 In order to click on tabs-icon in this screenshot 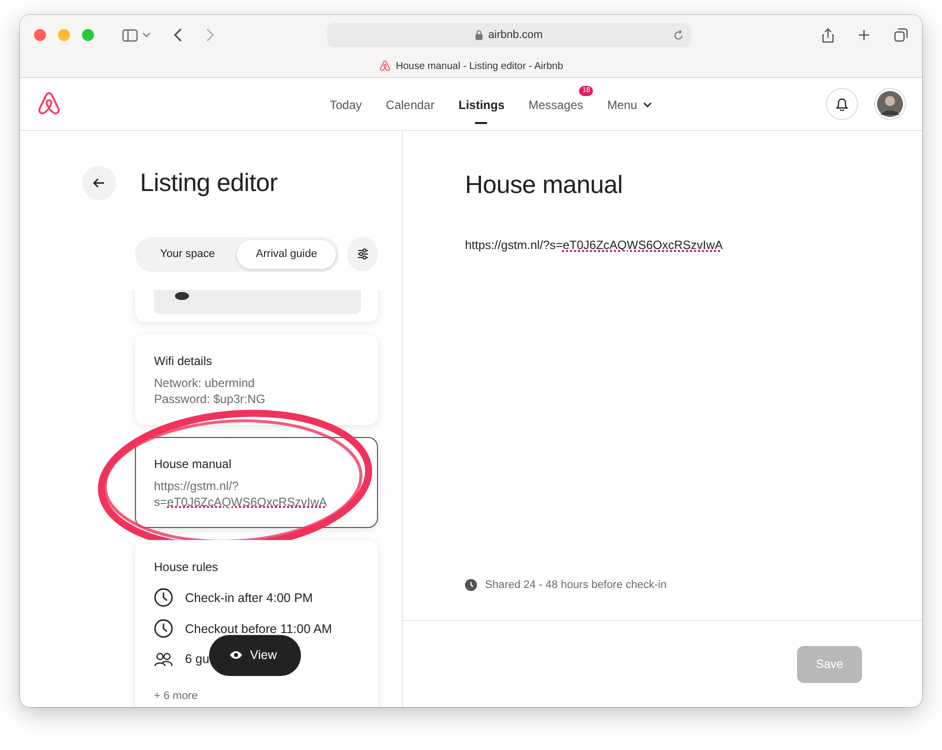, I will do `click(901, 35)`.